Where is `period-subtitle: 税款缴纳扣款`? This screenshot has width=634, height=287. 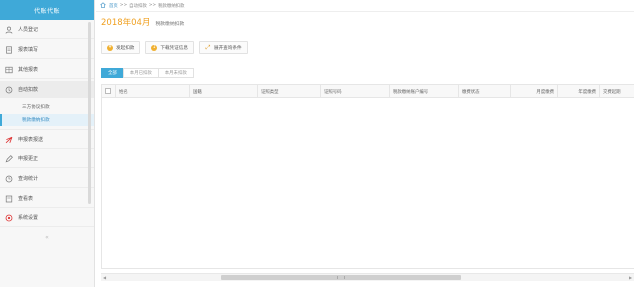 period-subtitle: 税款缴纳扣款 is located at coordinates (170, 24).